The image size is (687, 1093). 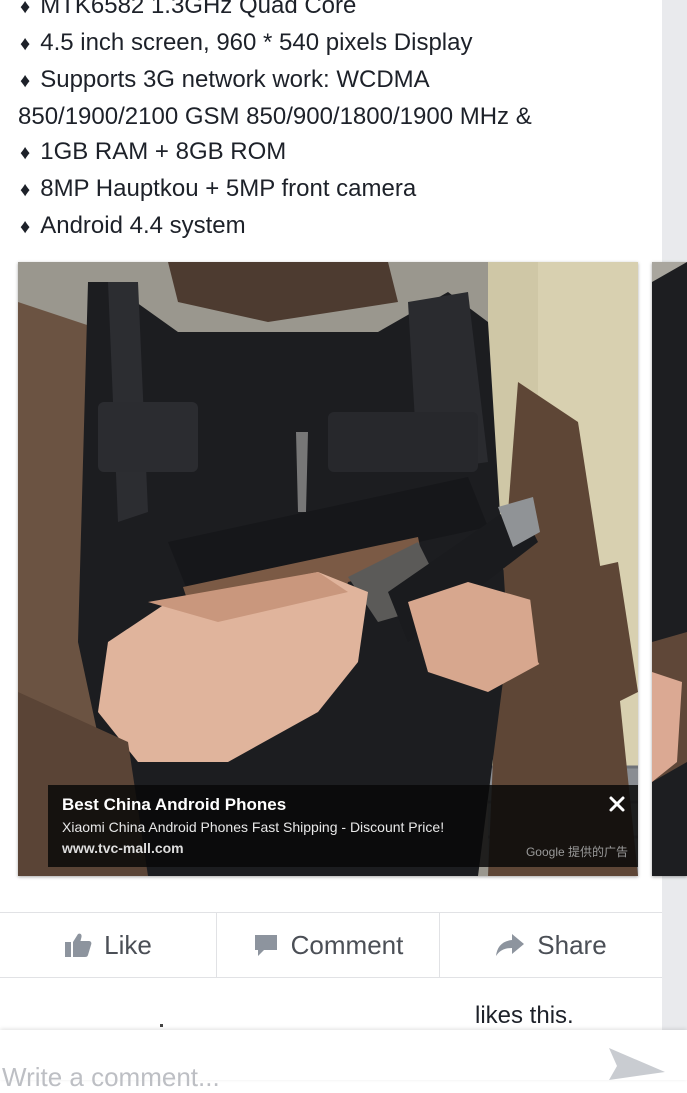 What do you see at coordinates (572, 944) in the screenshot?
I see `share-label: Share` at bounding box center [572, 944].